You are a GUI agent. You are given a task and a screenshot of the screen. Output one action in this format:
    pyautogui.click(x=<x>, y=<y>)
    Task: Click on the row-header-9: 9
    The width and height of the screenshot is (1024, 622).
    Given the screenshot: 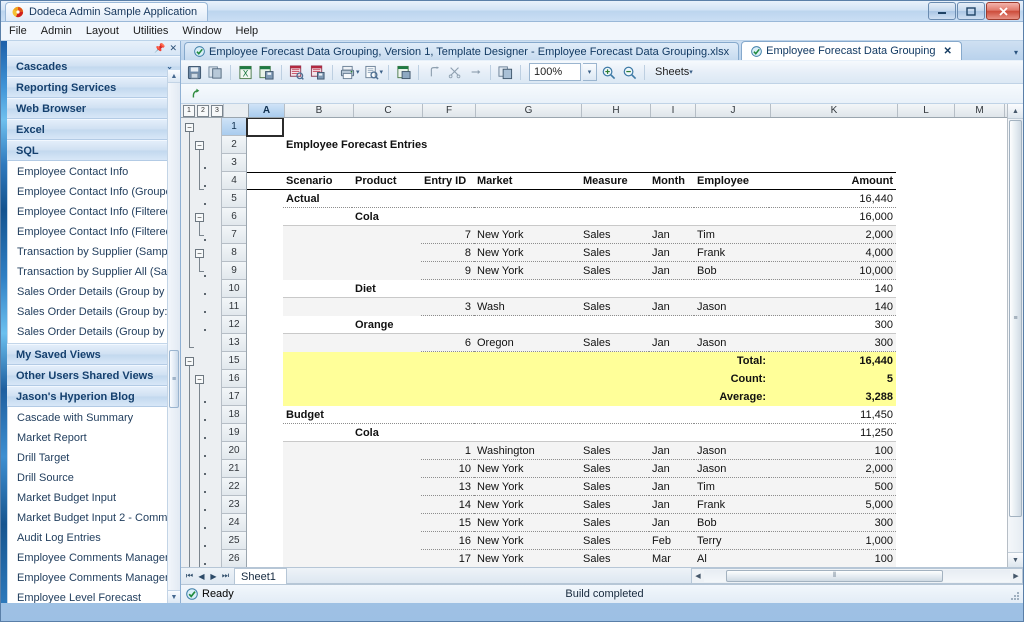 What is the action you would take?
    pyautogui.click(x=234, y=271)
    